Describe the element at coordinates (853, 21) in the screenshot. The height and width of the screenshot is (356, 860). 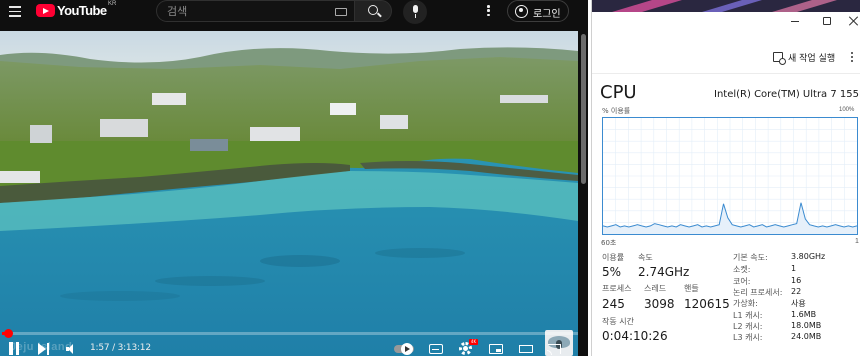
I see `close-icon` at that location.